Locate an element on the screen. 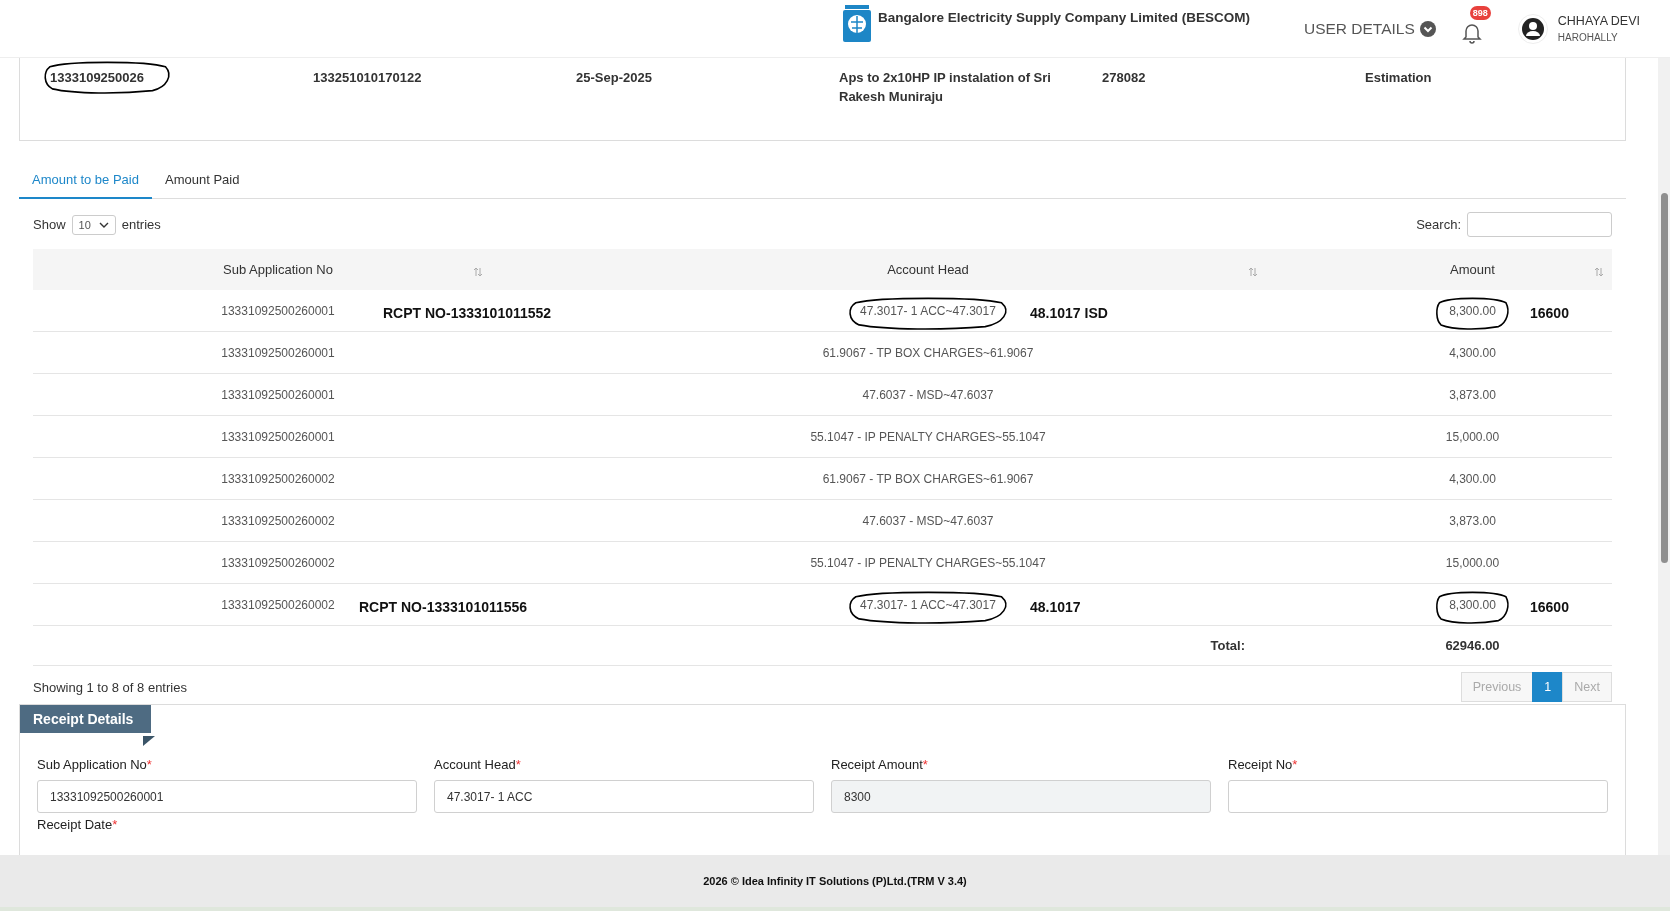  search-label: Search: is located at coordinates (1438, 224).